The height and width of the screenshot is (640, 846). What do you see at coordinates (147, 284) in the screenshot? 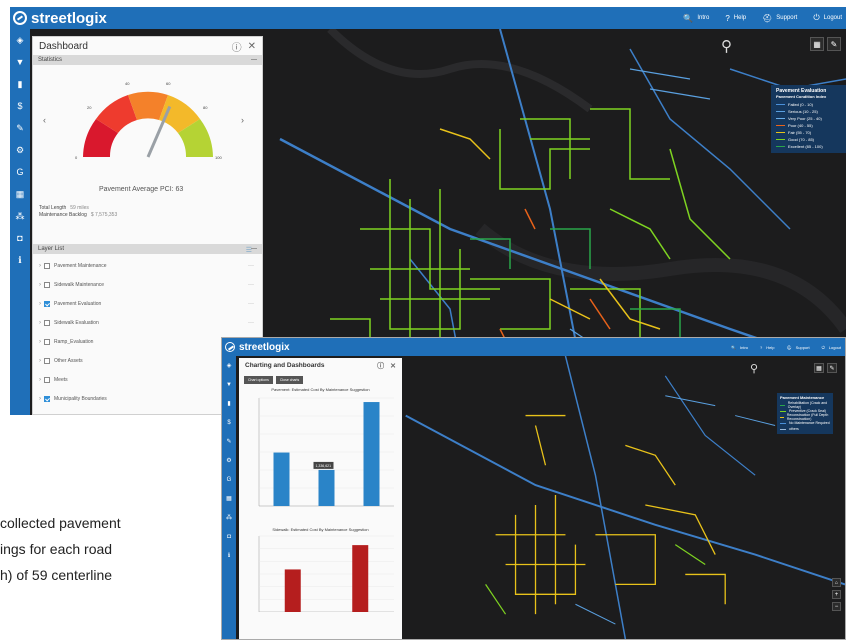
I see `layer-item: › Sidewalk Maintenance ···` at bounding box center [147, 284].